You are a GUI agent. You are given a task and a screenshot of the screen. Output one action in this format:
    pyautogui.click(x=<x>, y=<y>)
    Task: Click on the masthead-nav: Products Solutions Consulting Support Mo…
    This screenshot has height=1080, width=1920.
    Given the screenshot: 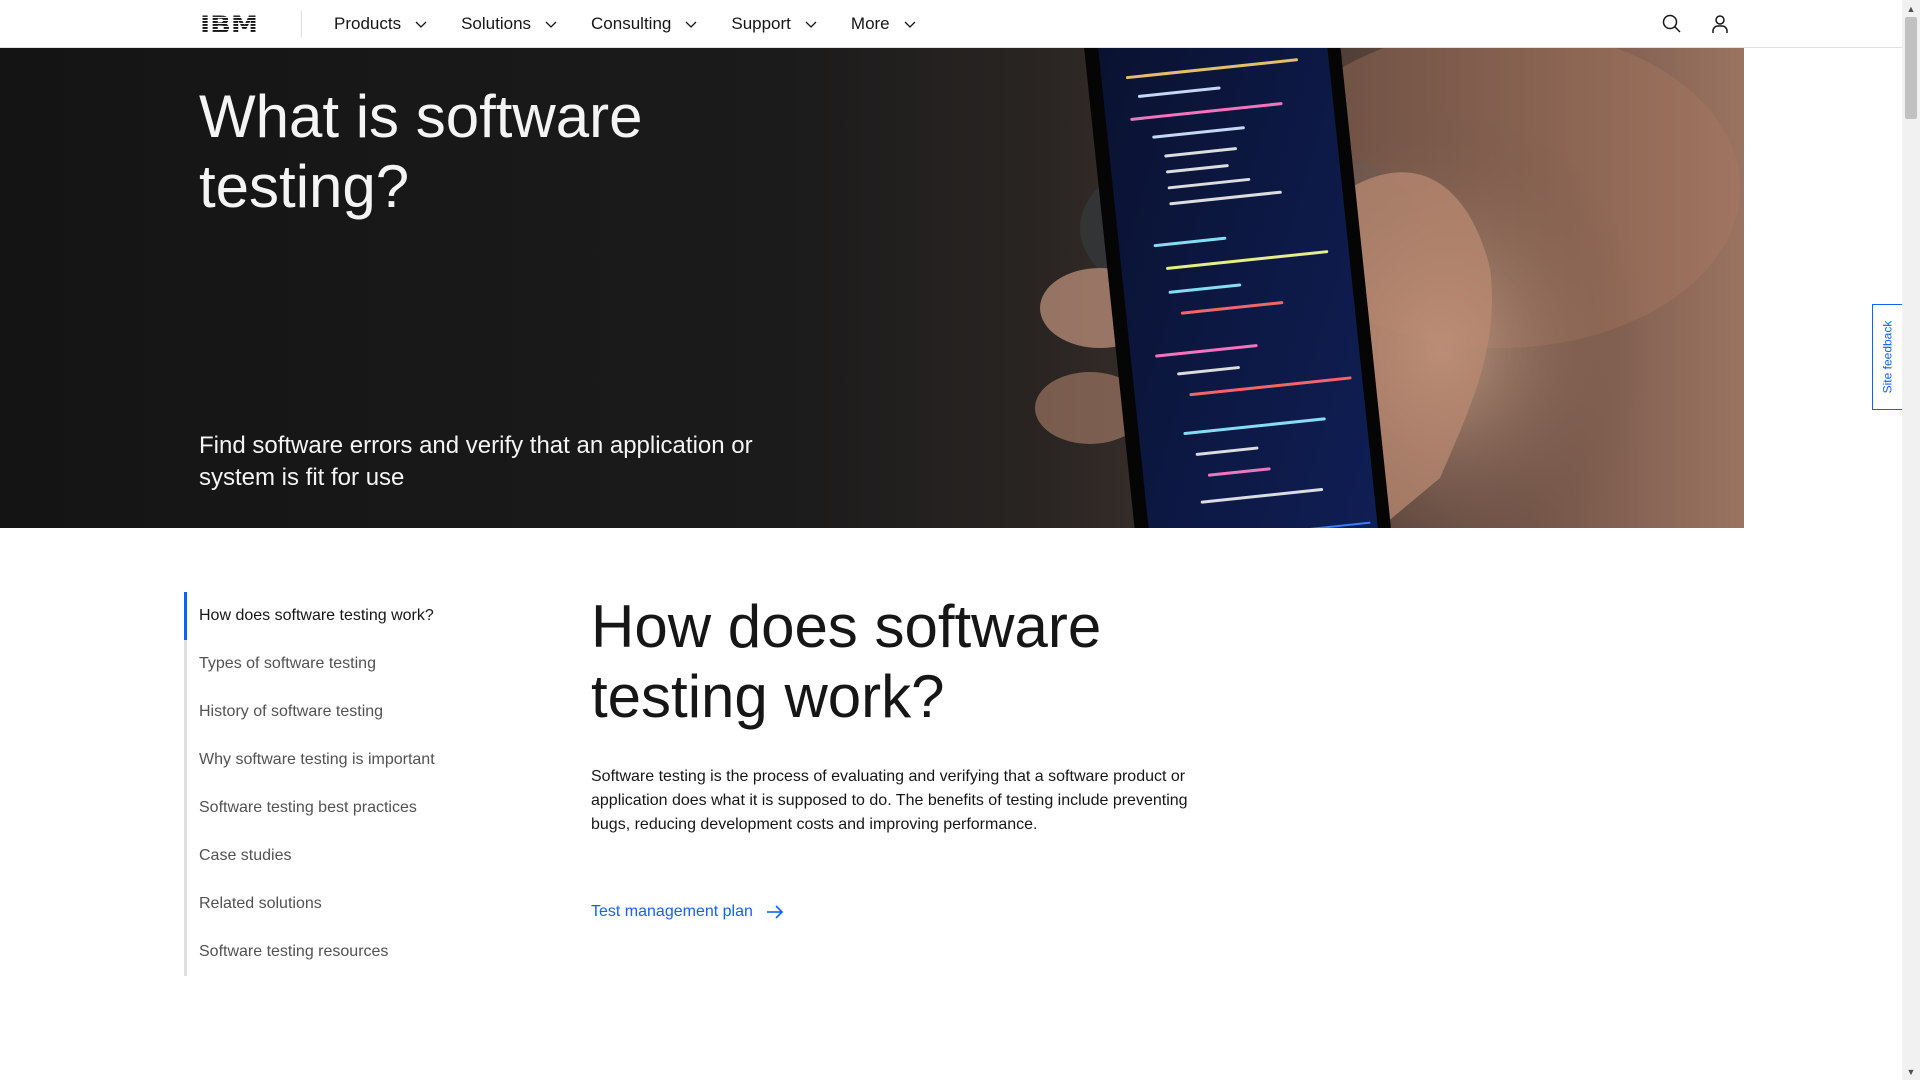 What is the action you would take?
    pyautogui.click(x=626, y=24)
    